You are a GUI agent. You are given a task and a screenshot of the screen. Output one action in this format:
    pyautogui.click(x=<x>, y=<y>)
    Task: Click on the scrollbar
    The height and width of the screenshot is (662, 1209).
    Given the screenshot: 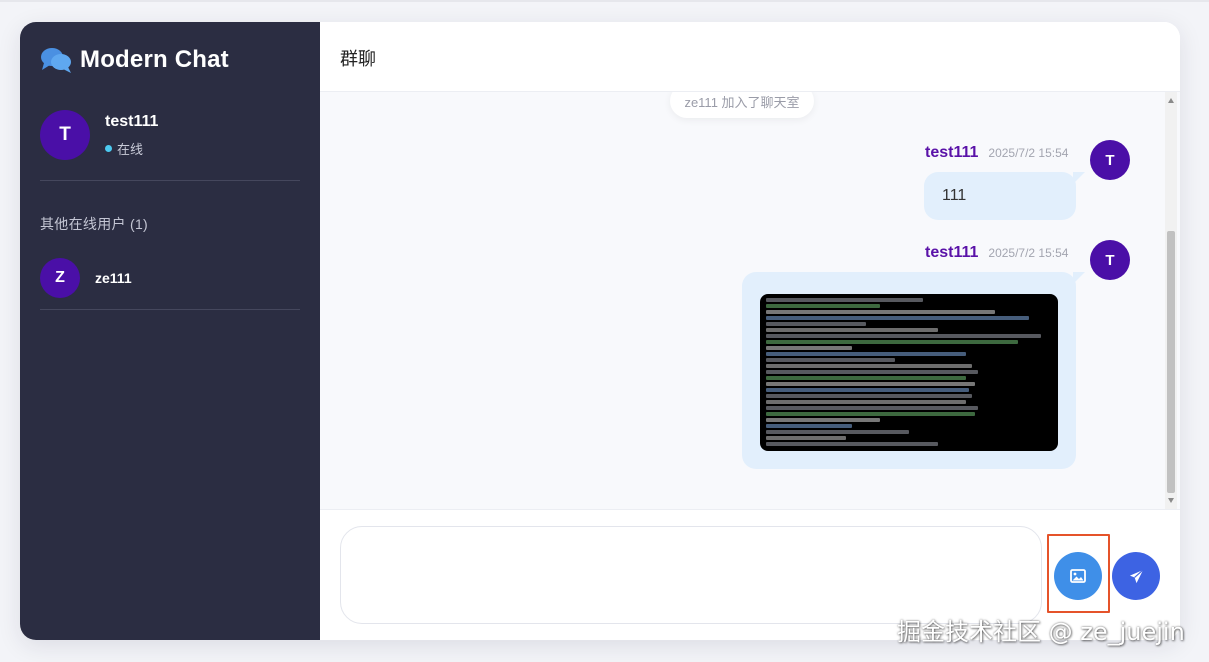 What is the action you would take?
    pyautogui.click(x=1171, y=300)
    